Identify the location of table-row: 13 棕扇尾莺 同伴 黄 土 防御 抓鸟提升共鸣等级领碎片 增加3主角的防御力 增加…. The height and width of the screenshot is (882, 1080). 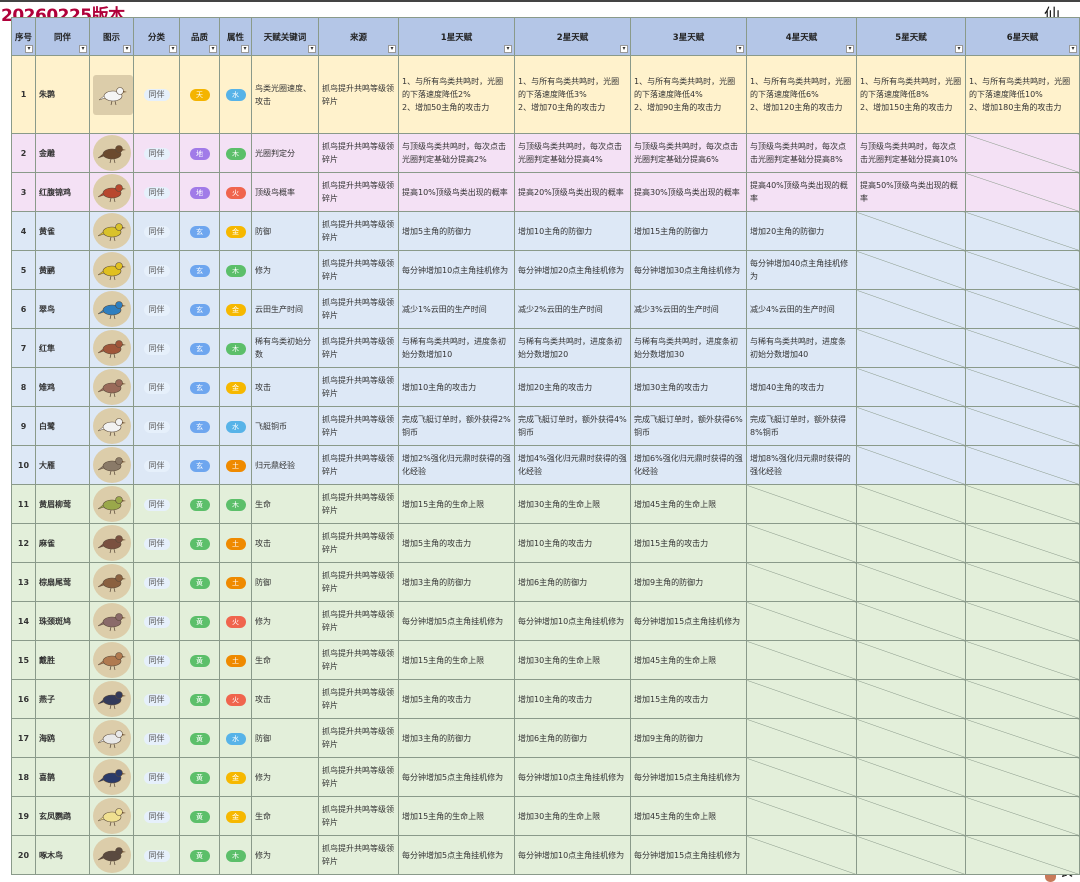
(545, 582).